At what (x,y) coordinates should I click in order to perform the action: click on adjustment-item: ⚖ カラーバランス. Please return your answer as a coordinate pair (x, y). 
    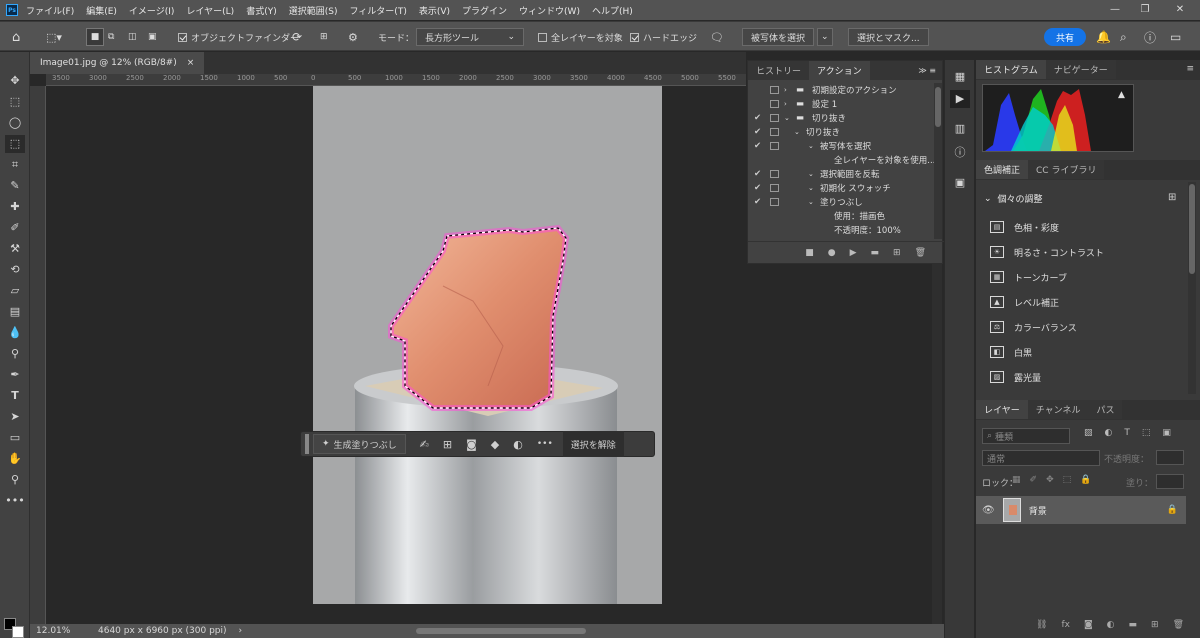
    Looking at the image, I should click on (1033, 327).